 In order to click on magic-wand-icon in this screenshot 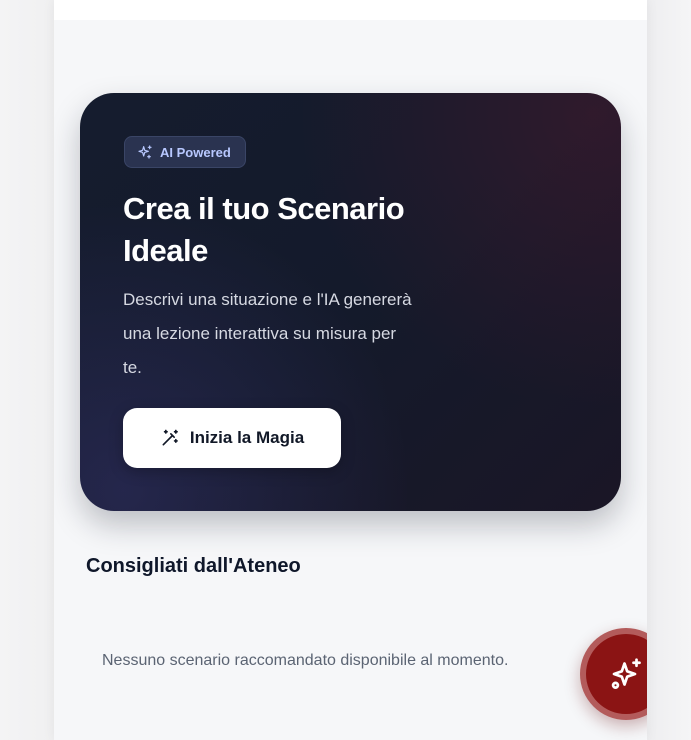, I will do `click(170, 437)`.